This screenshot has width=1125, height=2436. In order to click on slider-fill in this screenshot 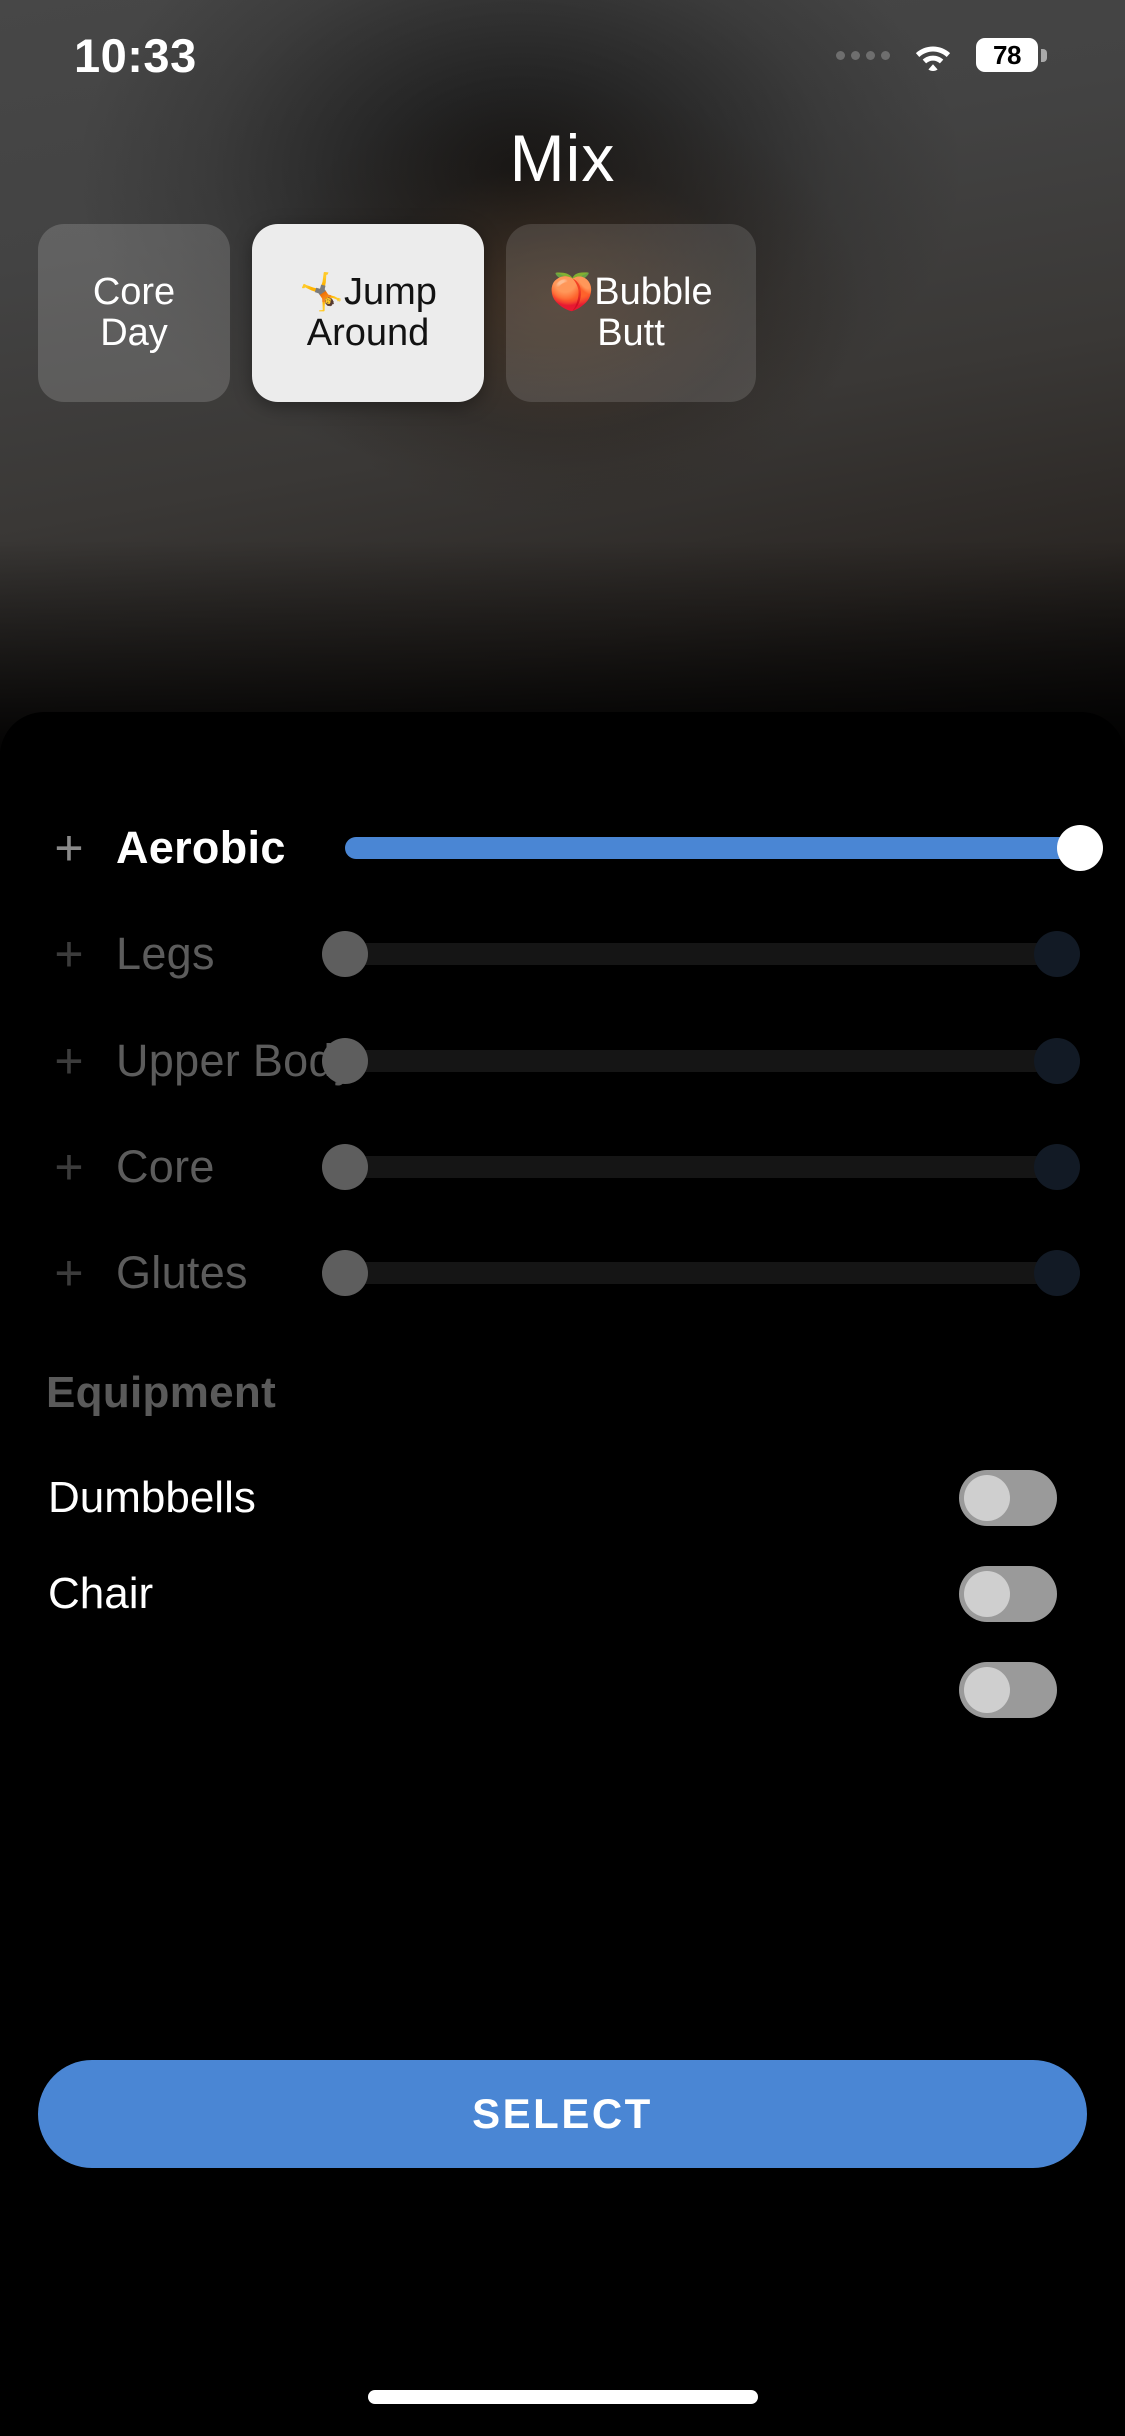, I will do `click(712, 848)`.